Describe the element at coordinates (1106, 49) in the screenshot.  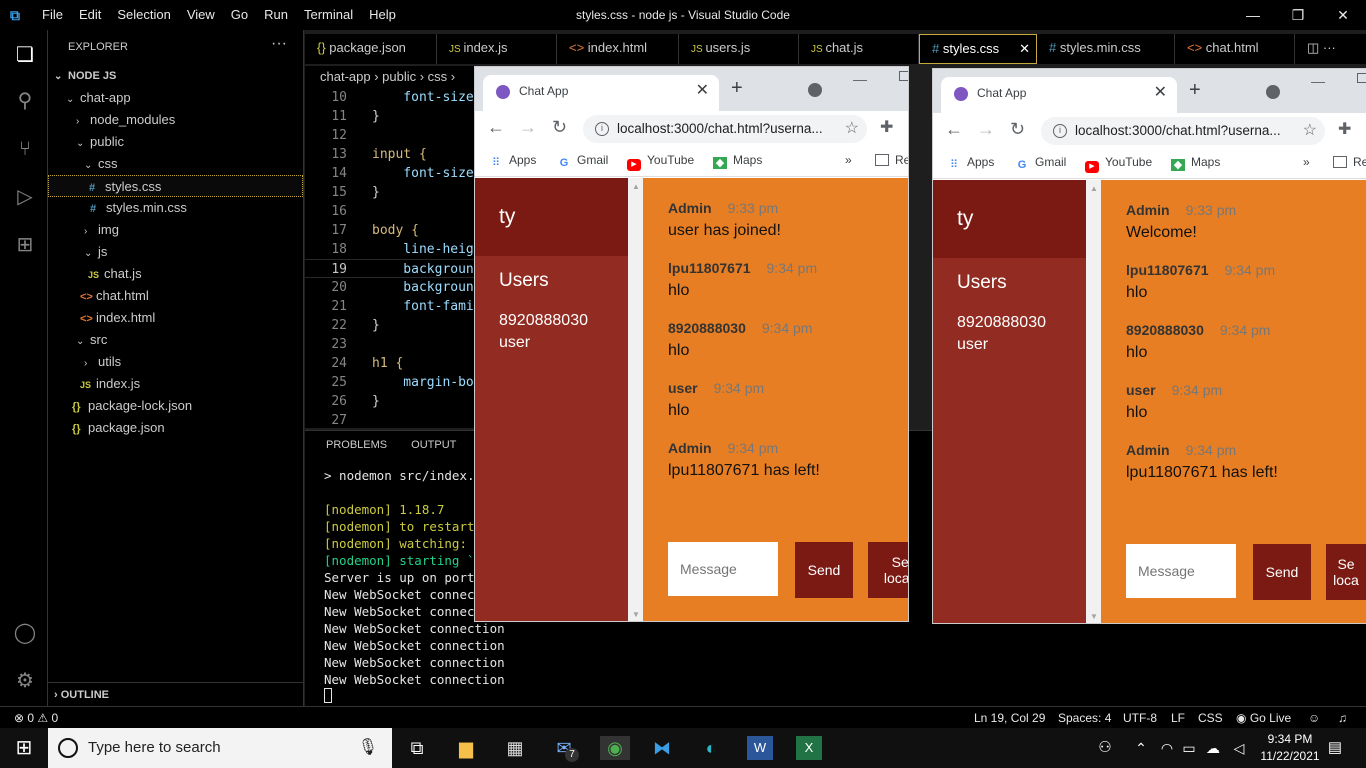
I see `tab-styles-min-css: # styles.min.css` at that location.